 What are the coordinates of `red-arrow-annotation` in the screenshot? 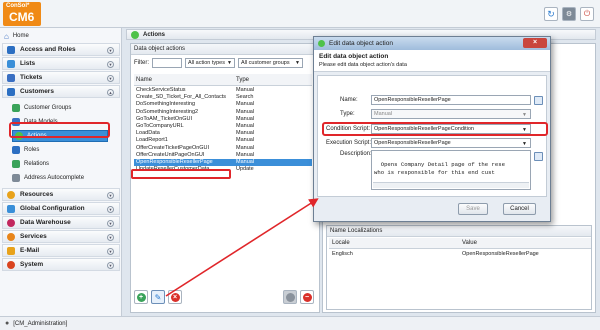 It's located at (242, 247).